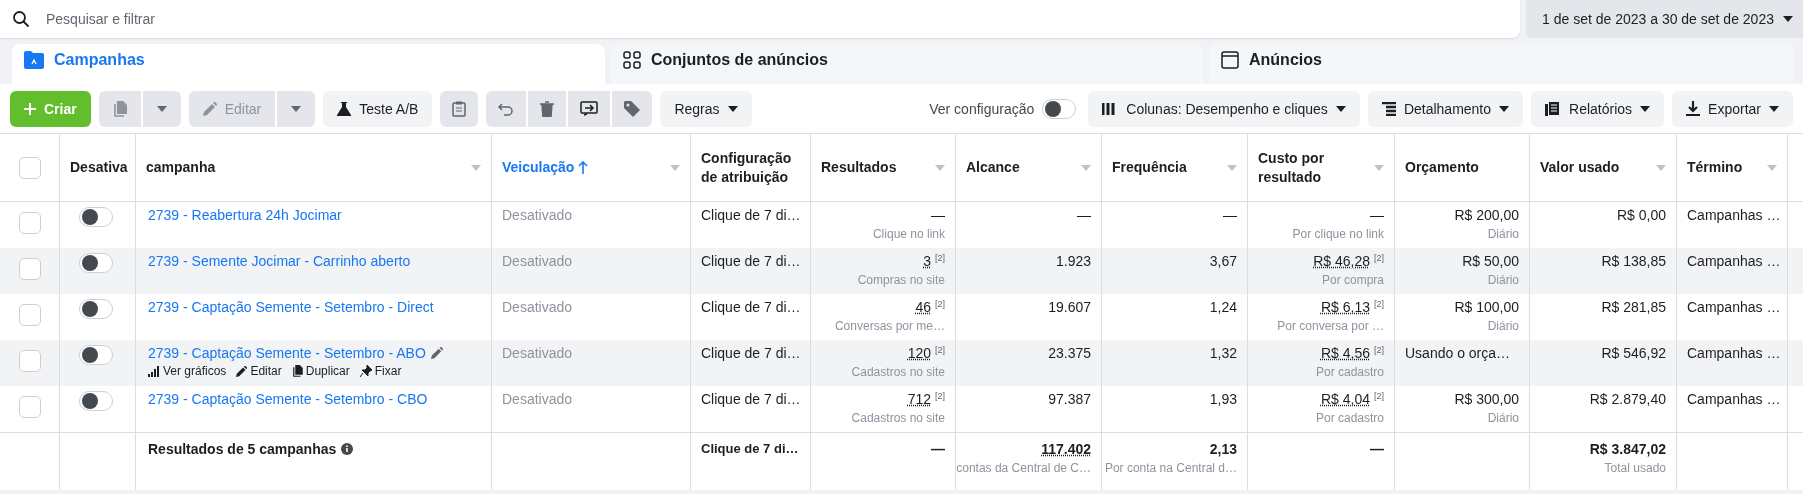 This screenshot has width=1803, height=494. Describe the element at coordinates (927, 261) in the screenshot. I see `results-value: 3` at that location.